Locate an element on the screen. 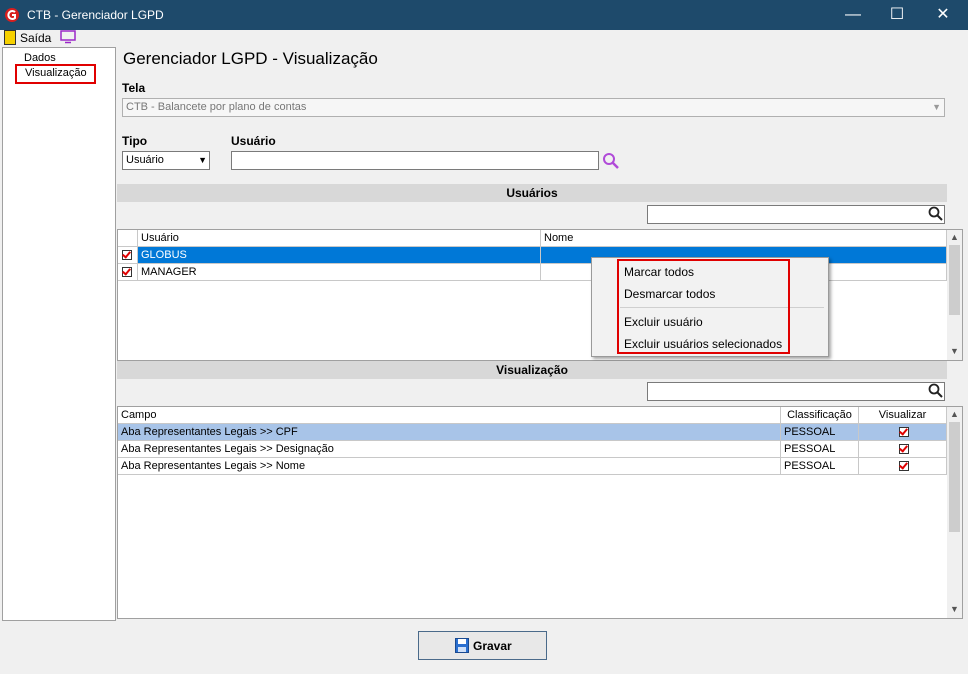 The width and height of the screenshot is (968, 674). close-button: ✕ is located at coordinates (943, 15).